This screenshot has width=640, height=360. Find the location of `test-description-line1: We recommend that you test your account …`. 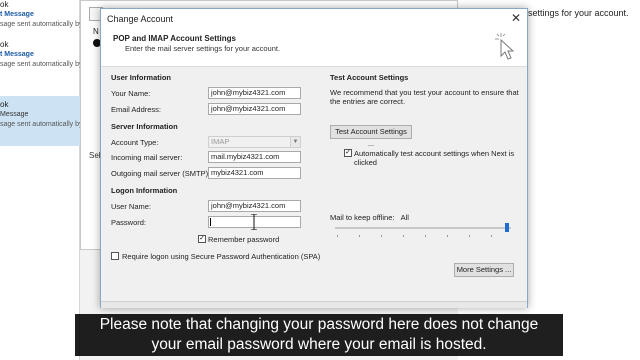

test-description-line1: We recommend that you test your account … is located at coordinates (424, 92).